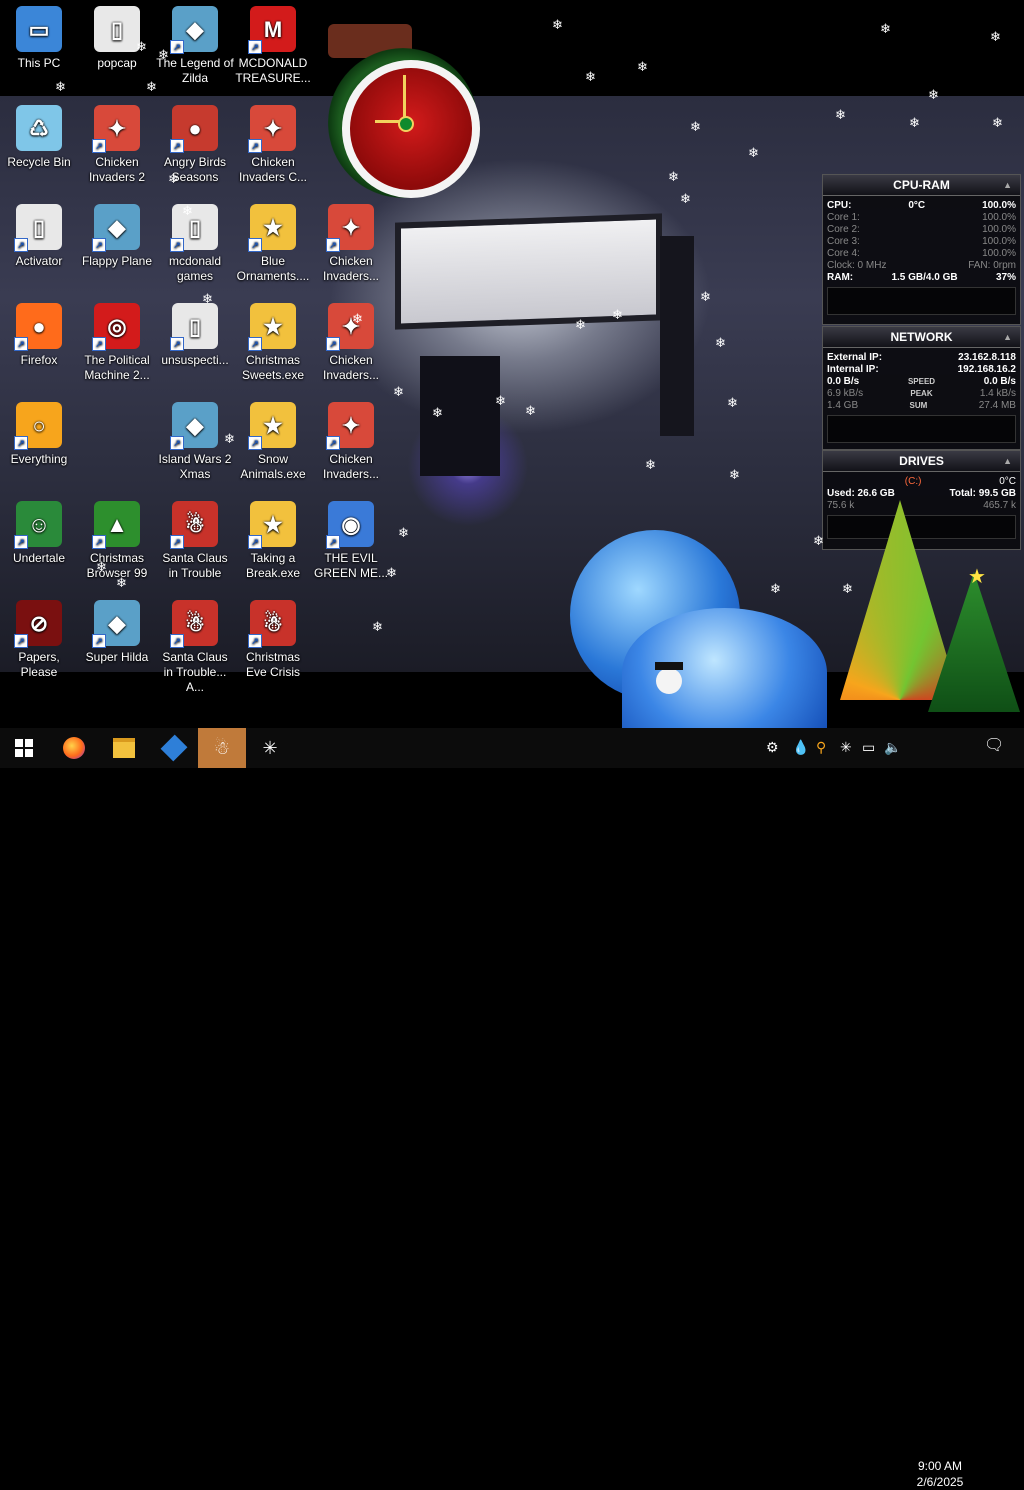  I want to click on desktop-icon: ★ ↗ Snow Animals.exe, so click(273, 442).